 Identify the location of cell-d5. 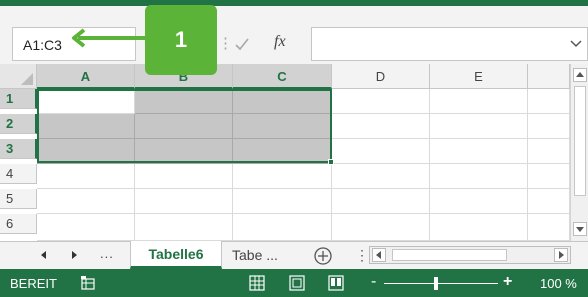
(381, 201).